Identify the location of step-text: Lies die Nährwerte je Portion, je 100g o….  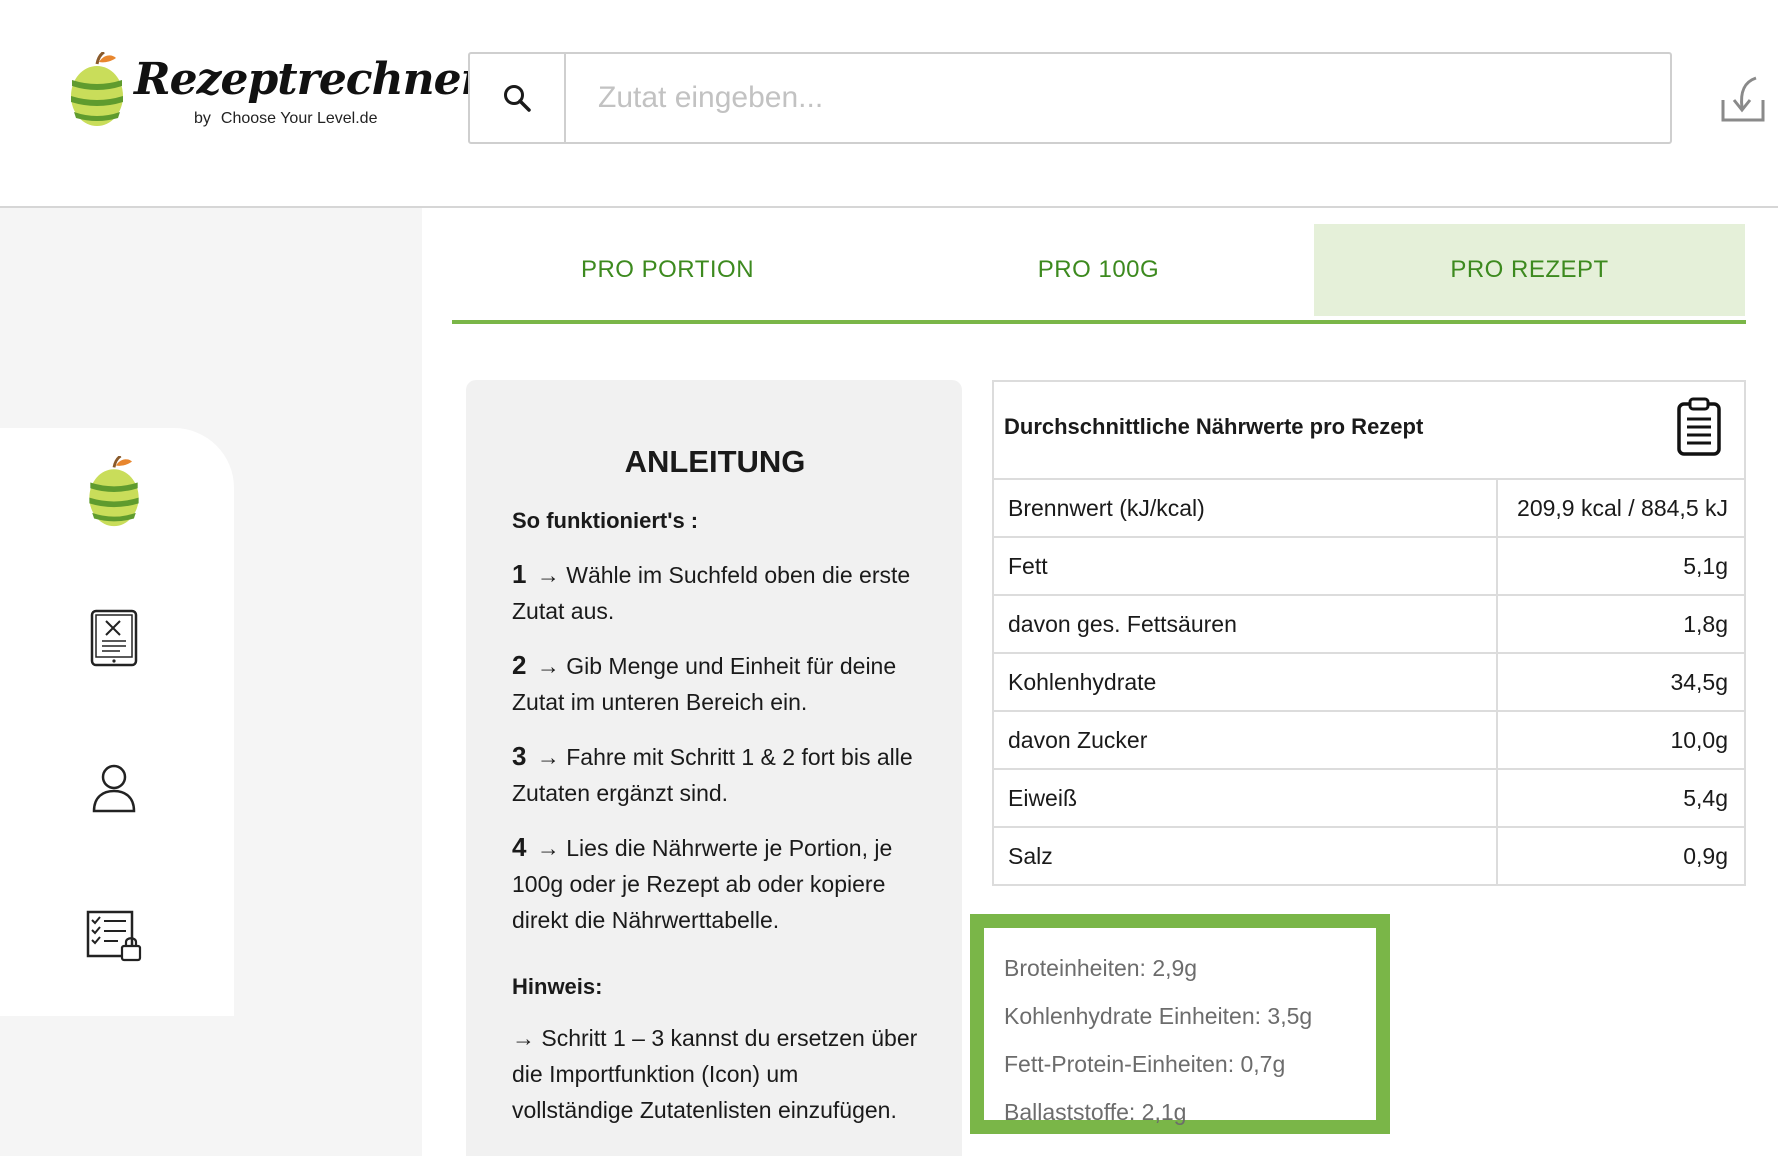
(702, 884).